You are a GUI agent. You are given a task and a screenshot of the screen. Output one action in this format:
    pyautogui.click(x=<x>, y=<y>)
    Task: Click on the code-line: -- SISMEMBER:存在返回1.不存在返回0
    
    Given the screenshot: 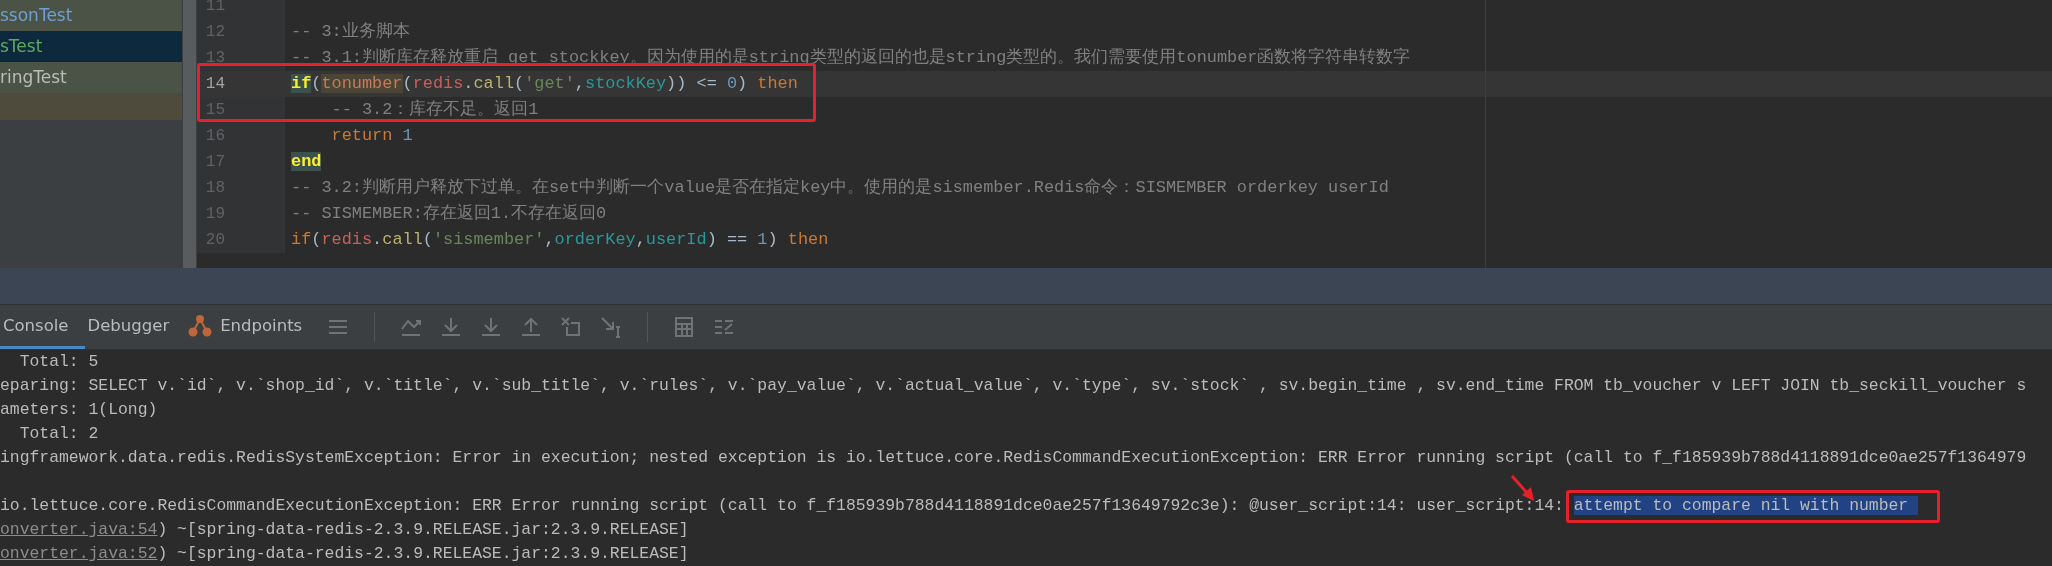 What is the action you would take?
    pyautogui.click(x=449, y=213)
    